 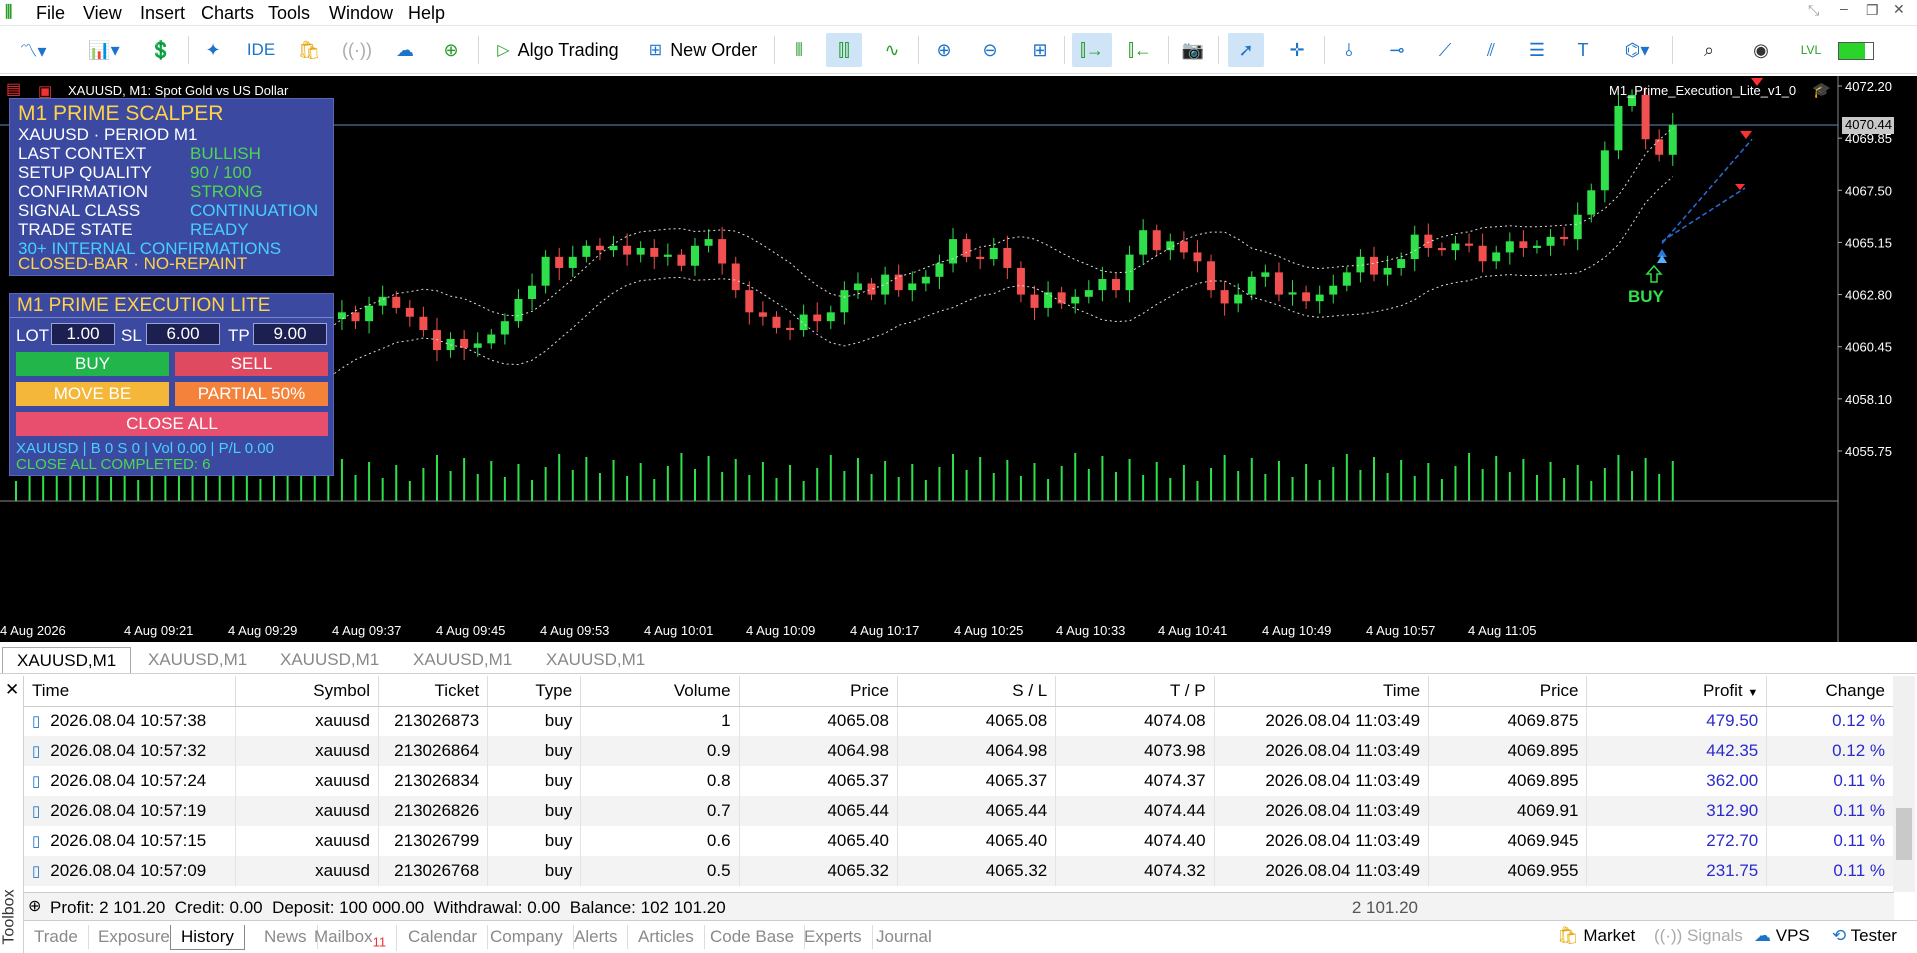 I want to click on search-icon: ⌕, so click(x=1709, y=50).